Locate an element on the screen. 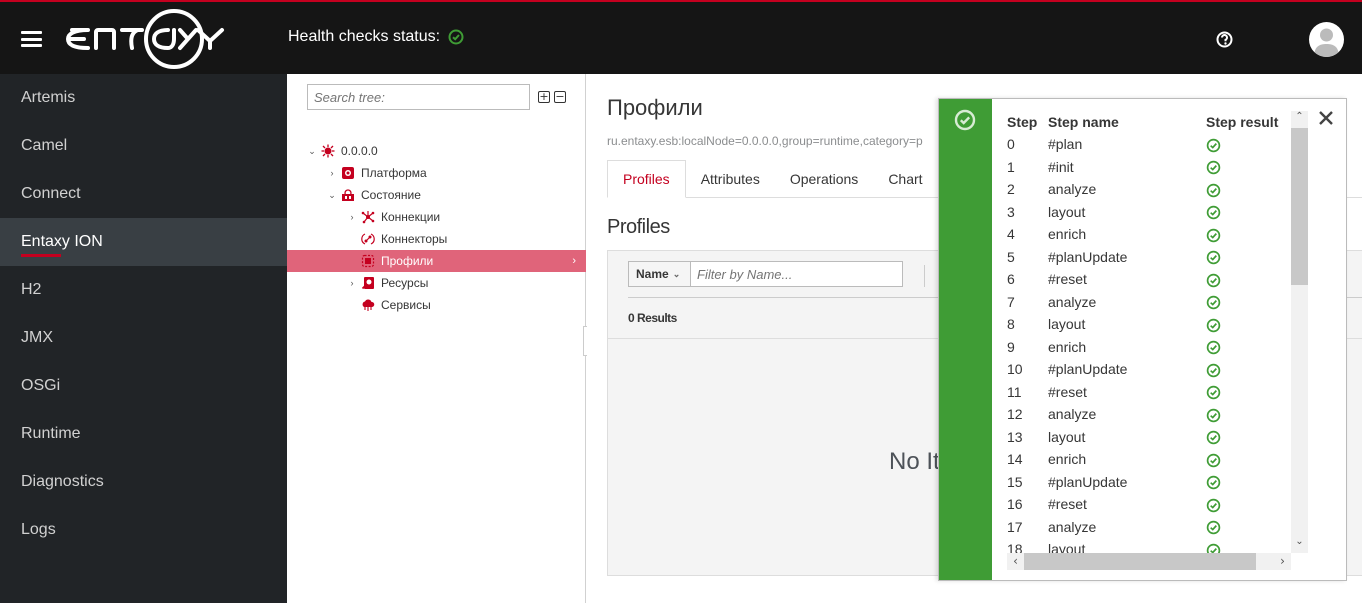  column-header-step-result: Step result is located at coordinates (1242, 122).